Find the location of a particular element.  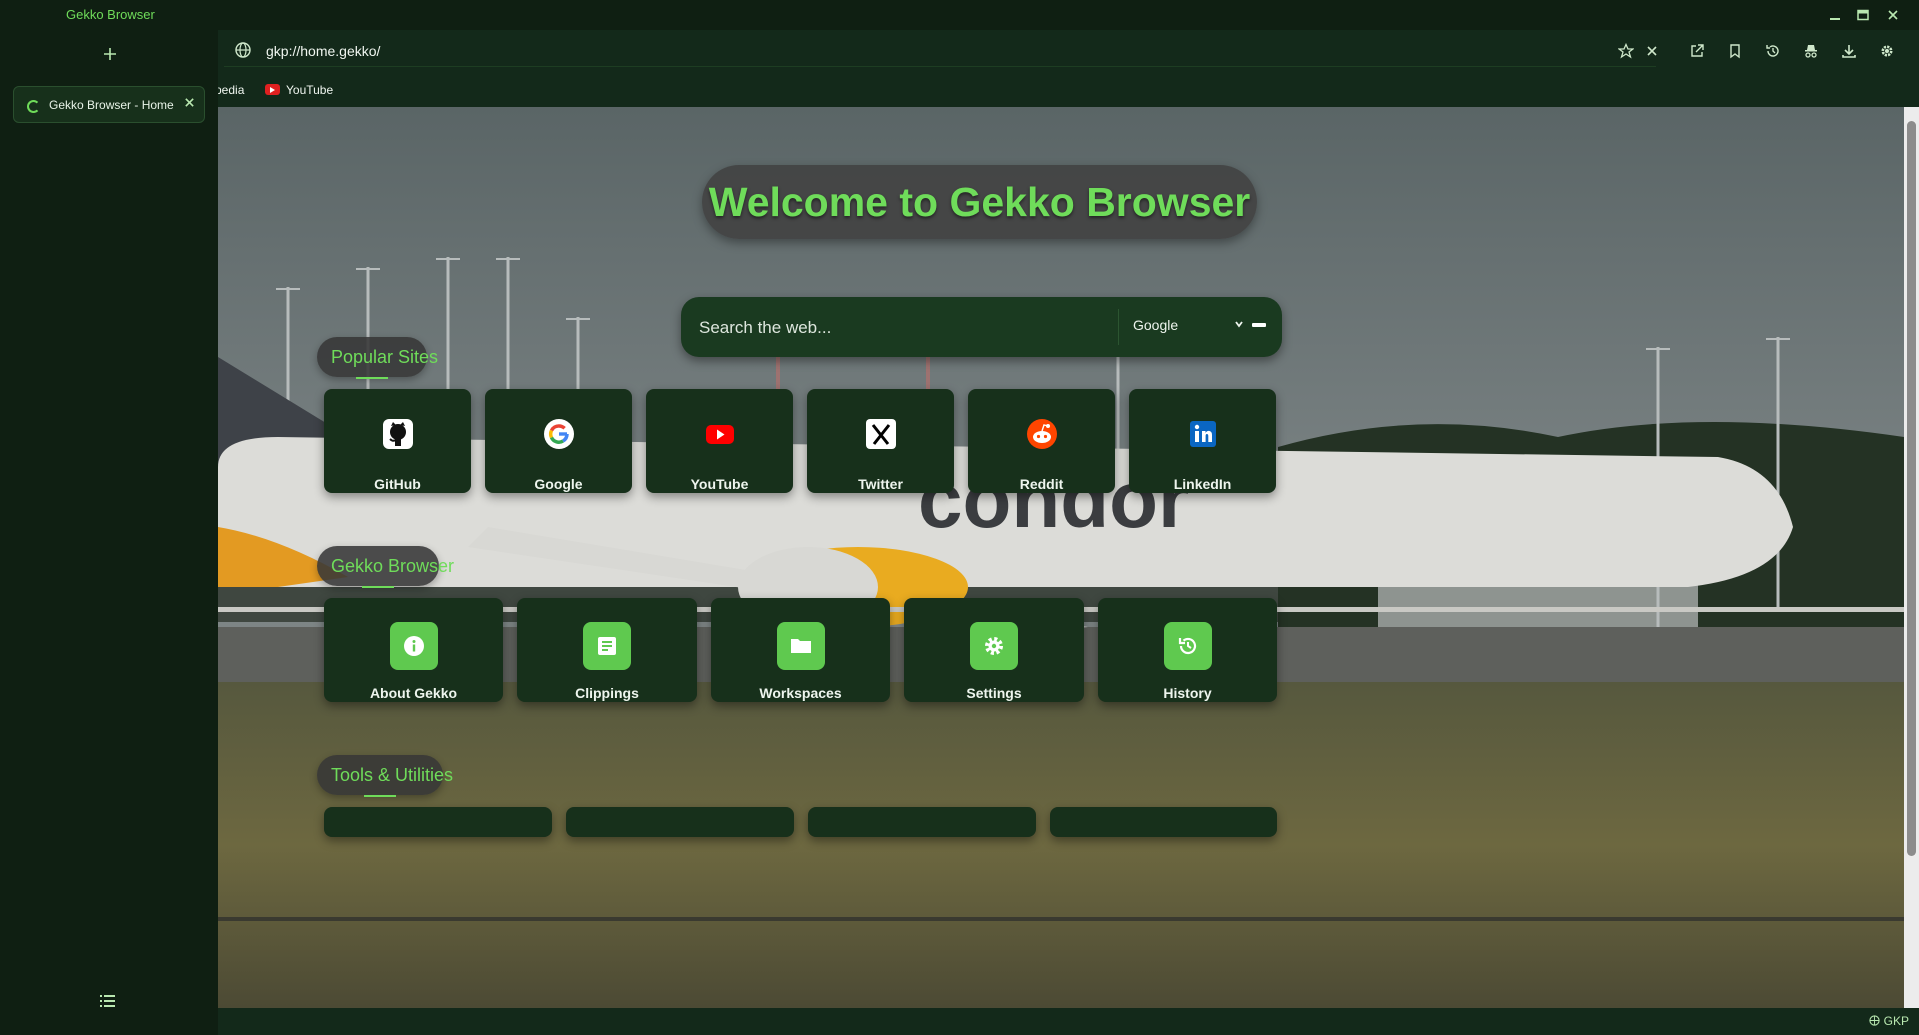

x-twitter-icon is located at coordinates (881, 434).